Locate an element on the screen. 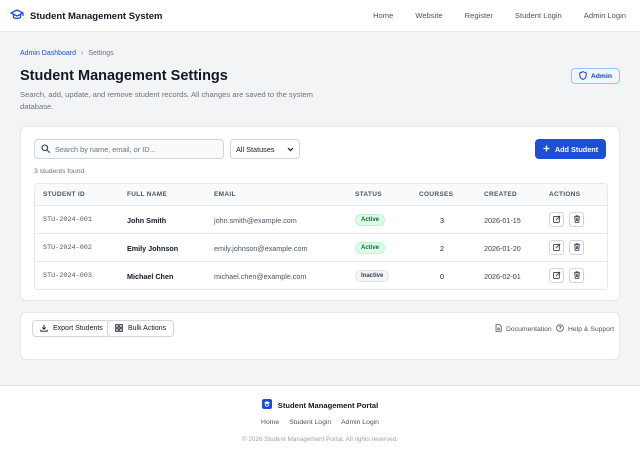 This screenshot has height=457, width=640. brand: Student Management System is located at coordinates (86, 16).